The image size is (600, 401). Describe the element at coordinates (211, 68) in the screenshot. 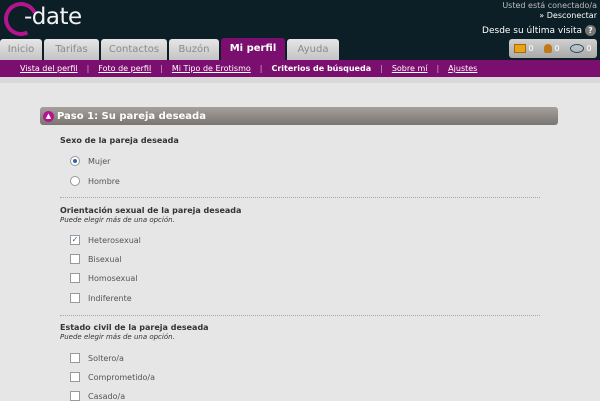

I see `subnav-tipo-erotismo: Mi Tipo de Erotismo` at that location.